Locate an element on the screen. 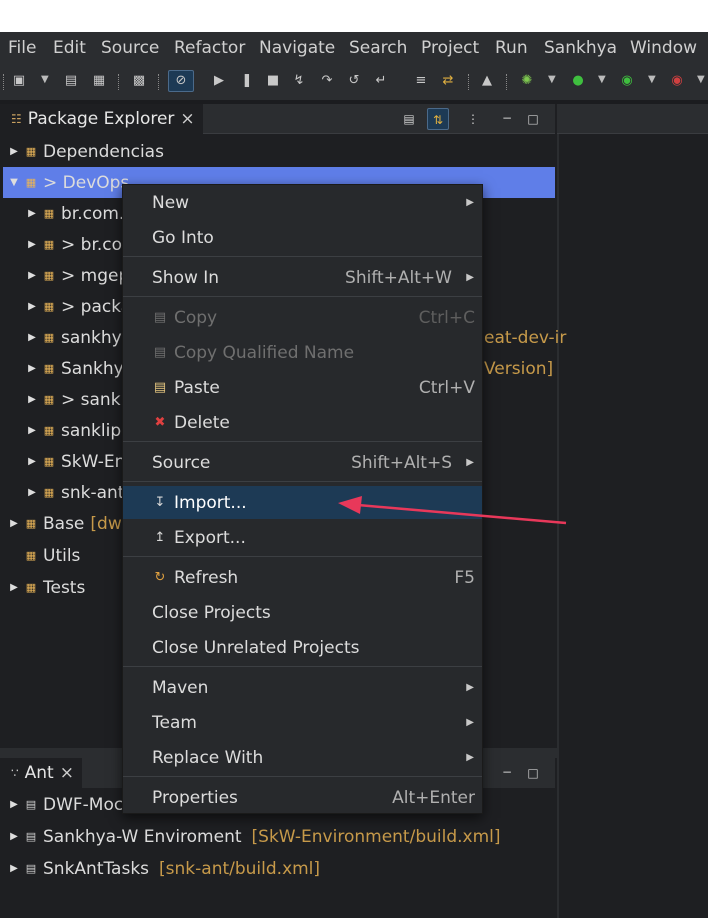  menu-item-copy: ▤ Copy Ctrl+C is located at coordinates (302, 317).